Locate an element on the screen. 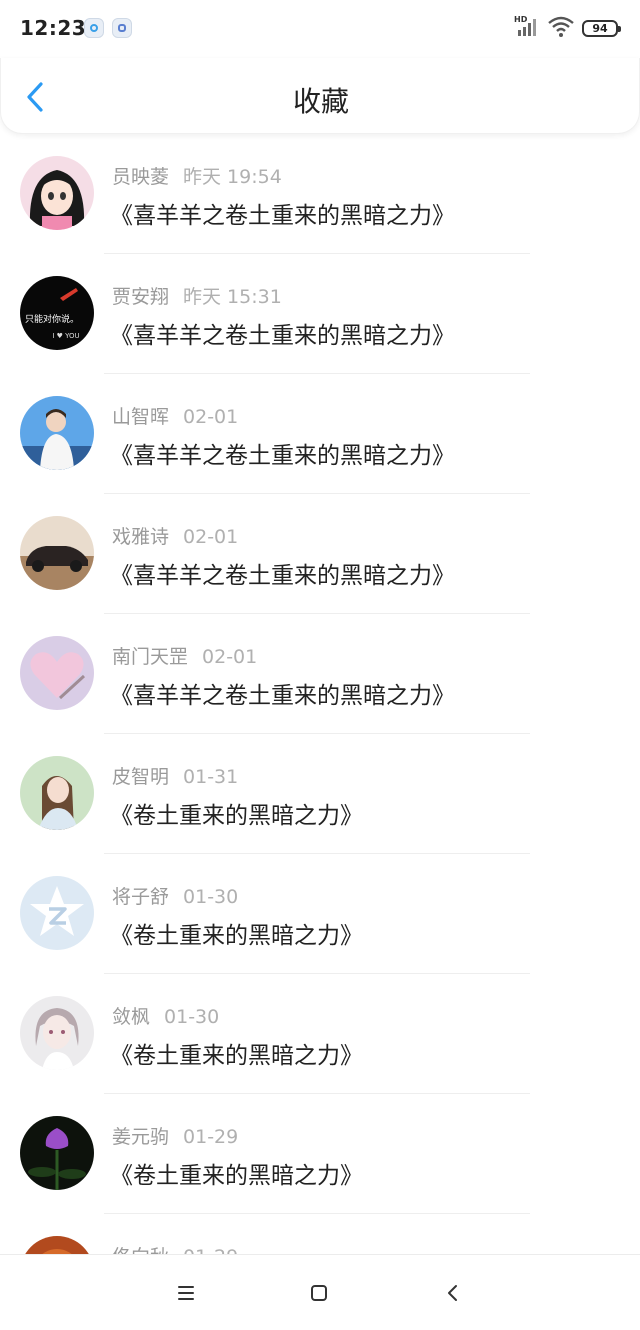 The width and height of the screenshot is (640, 1330). default-star-avatar is located at coordinates (57, 913).